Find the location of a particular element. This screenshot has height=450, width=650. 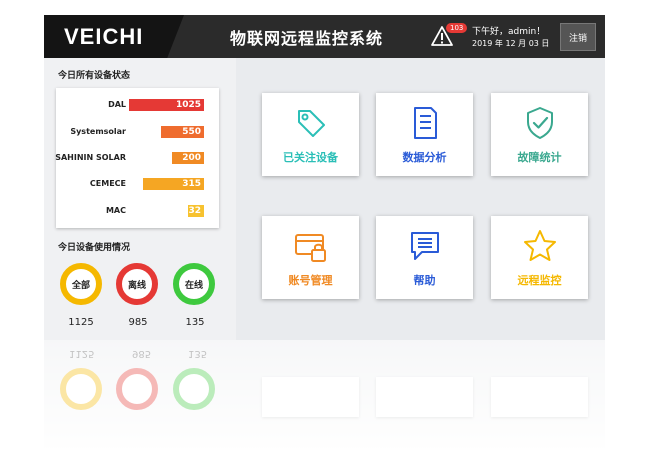

tile-help: 帮助 is located at coordinates (424, 257).